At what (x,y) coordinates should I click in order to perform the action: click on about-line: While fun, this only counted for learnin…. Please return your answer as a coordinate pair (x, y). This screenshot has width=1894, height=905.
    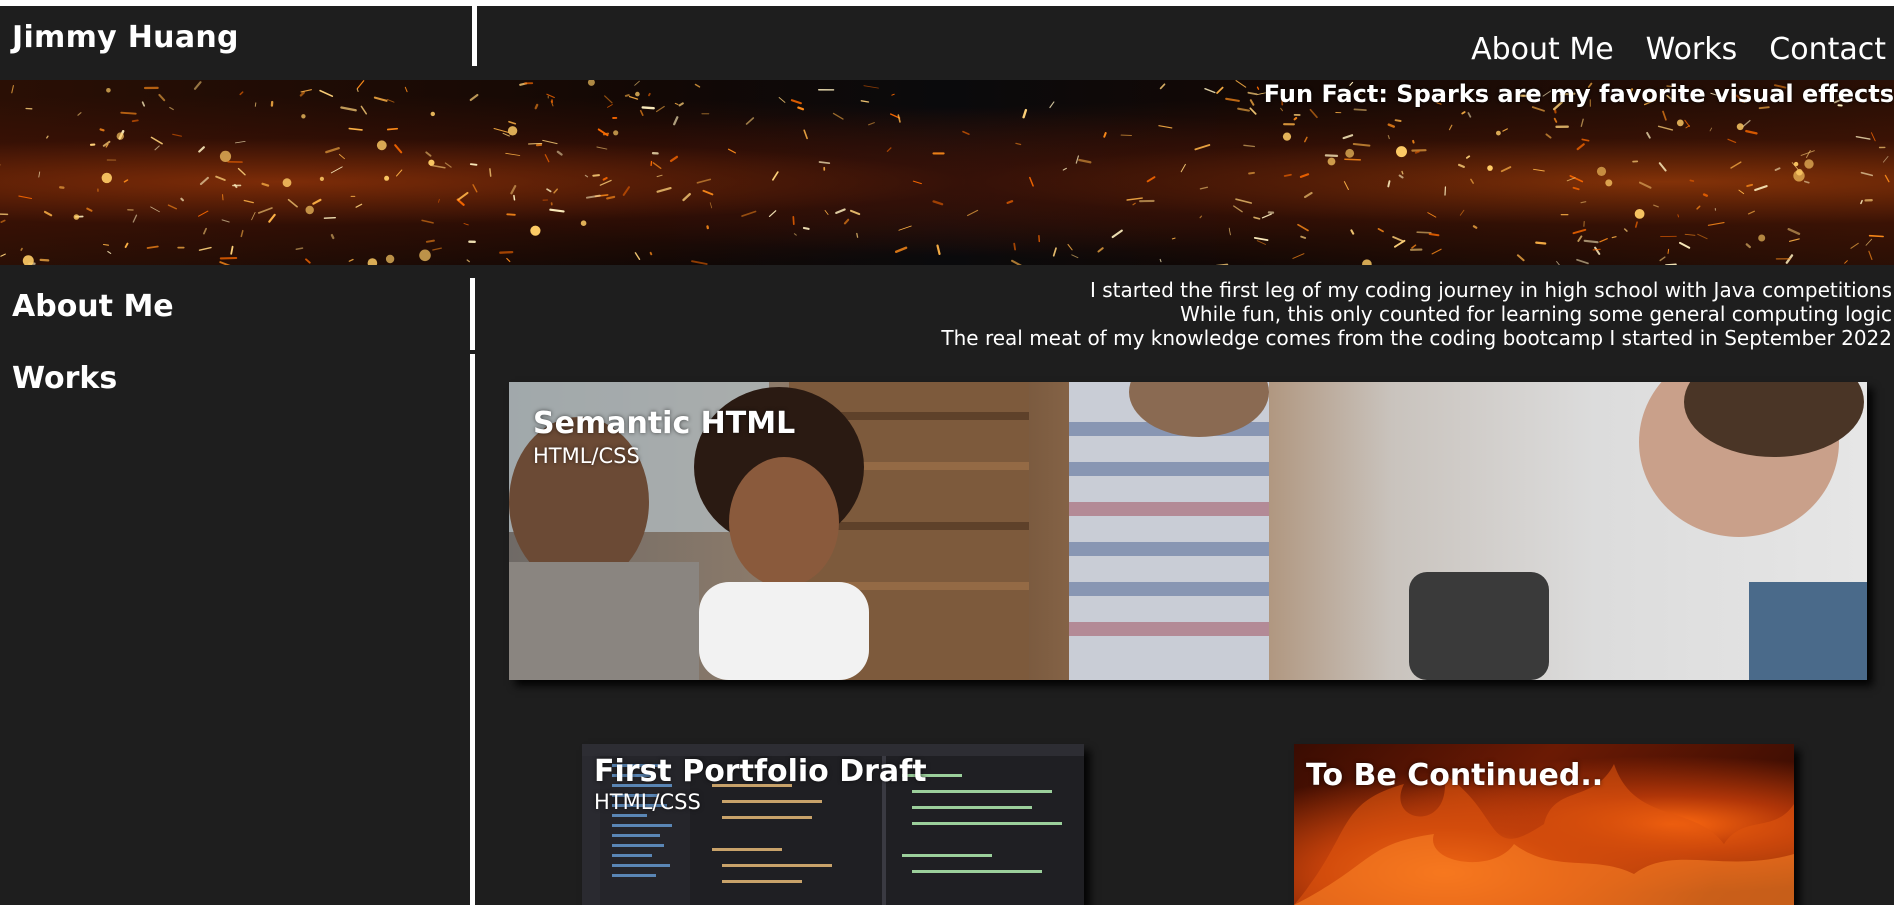
    Looking at the image, I should click on (1536, 314).